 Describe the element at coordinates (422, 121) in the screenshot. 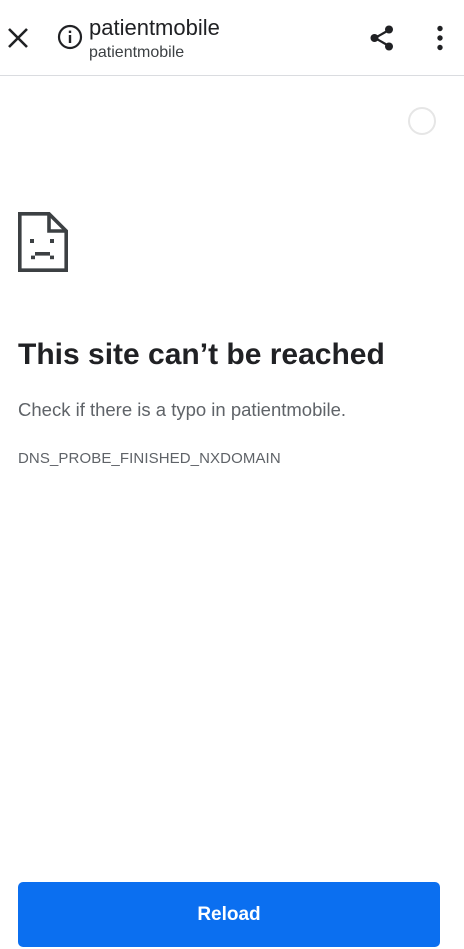

I see `loading-spinner-icon` at that location.